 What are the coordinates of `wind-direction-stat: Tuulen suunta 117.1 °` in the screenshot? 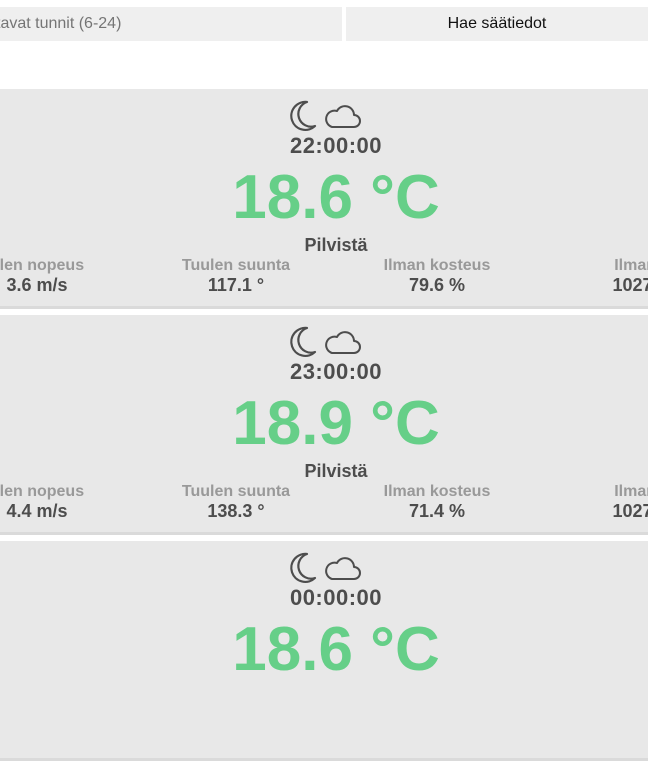 It's located at (236, 276).